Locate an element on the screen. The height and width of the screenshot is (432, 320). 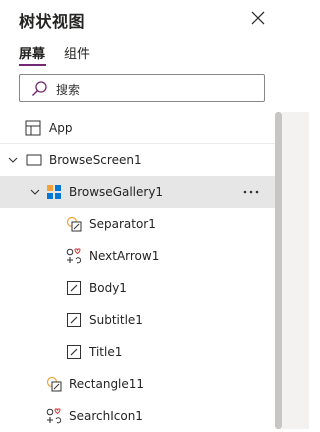
tree-item-separator1: Separator1 is located at coordinates (141, 224).